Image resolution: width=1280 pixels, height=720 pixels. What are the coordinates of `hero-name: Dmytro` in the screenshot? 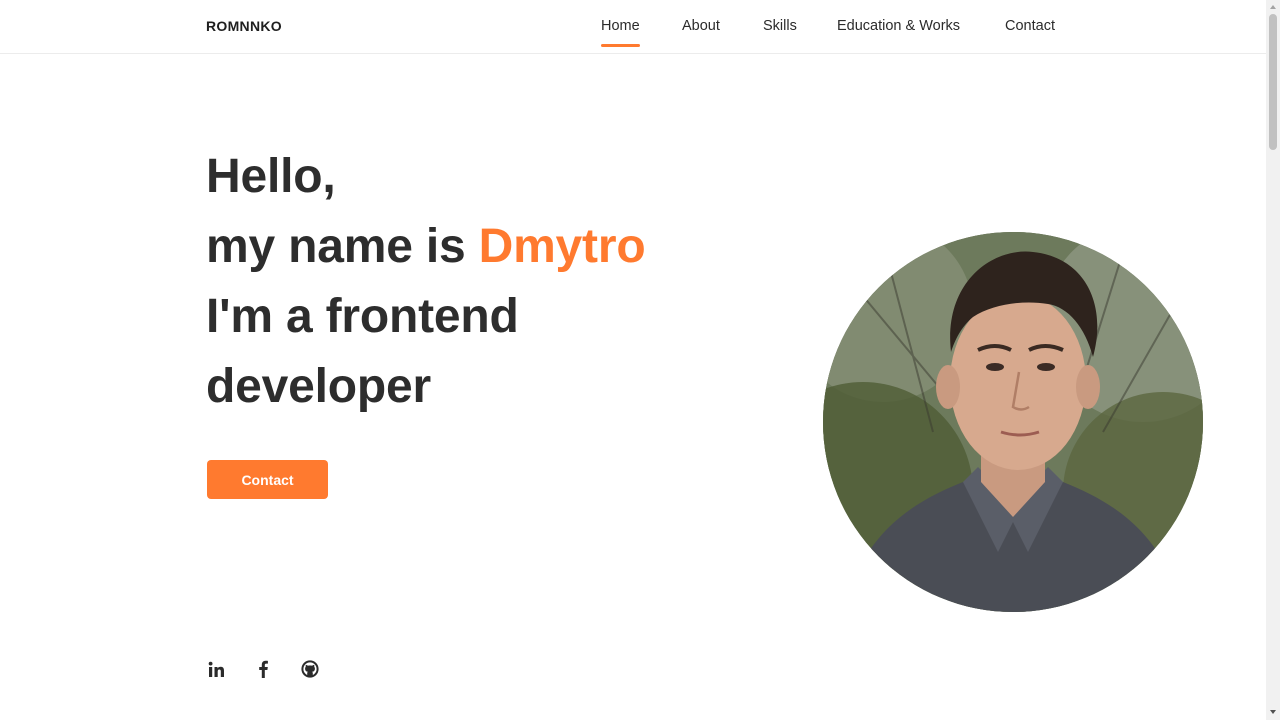 It's located at (562, 246).